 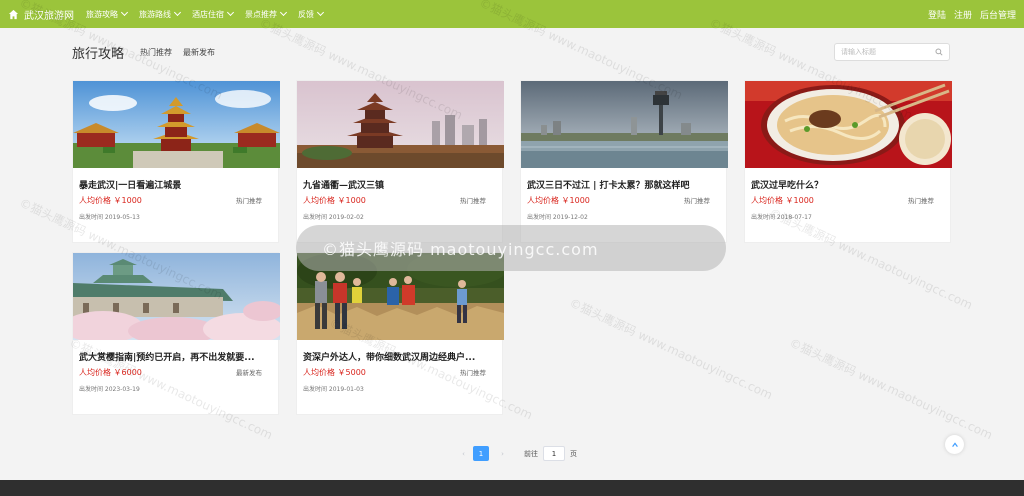 I want to click on card-date: 出发时间 2023-03-19, so click(x=109, y=389).